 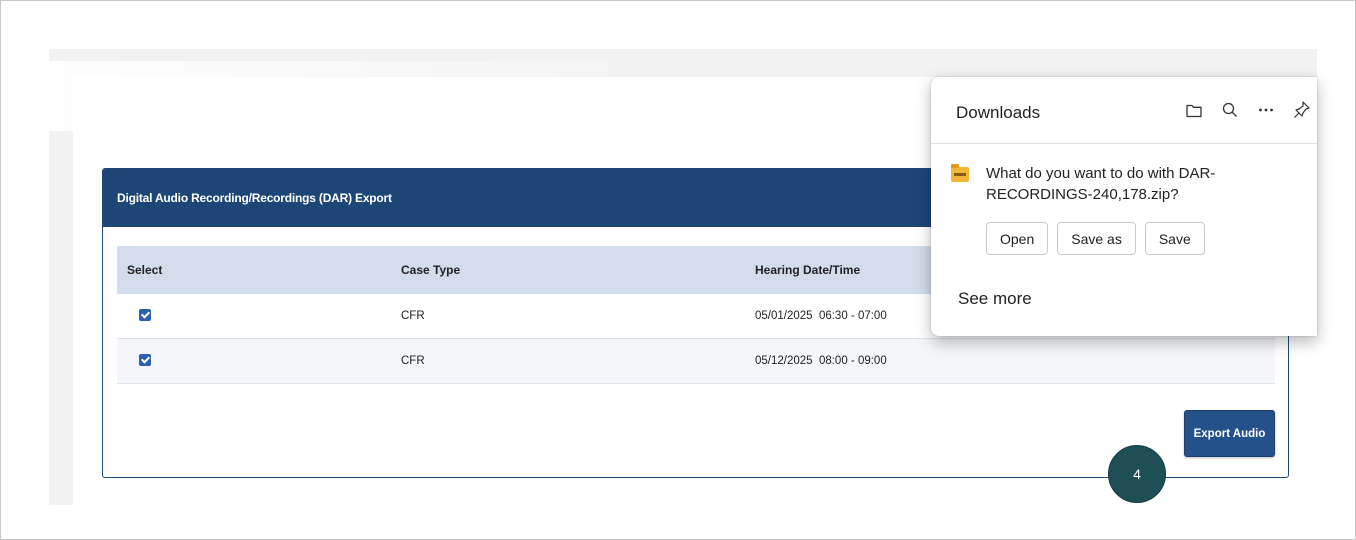 I want to click on search-icon, so click(x=1230, y=110).